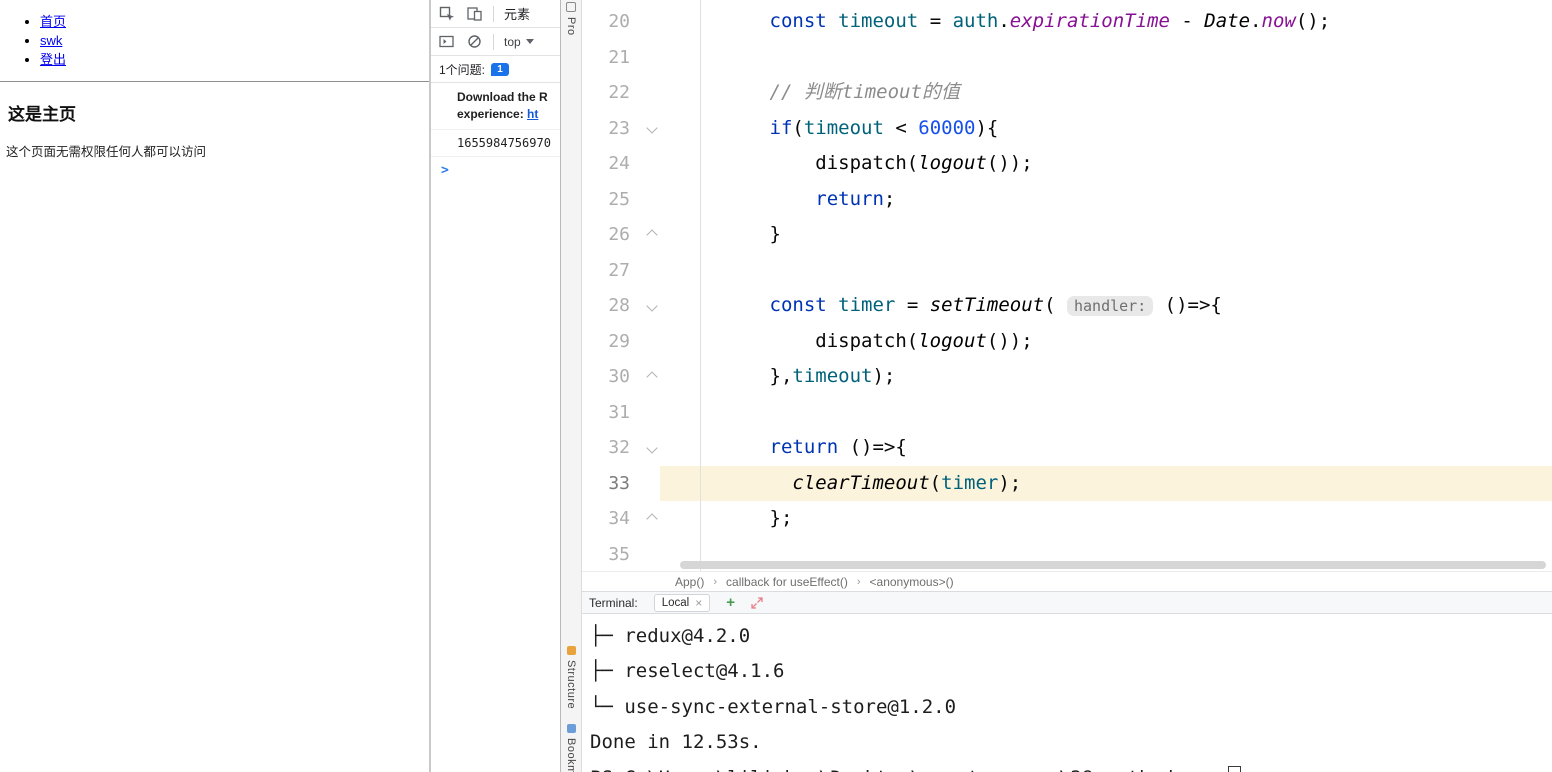  I want to click on line-number: 27, so click(613, 271).